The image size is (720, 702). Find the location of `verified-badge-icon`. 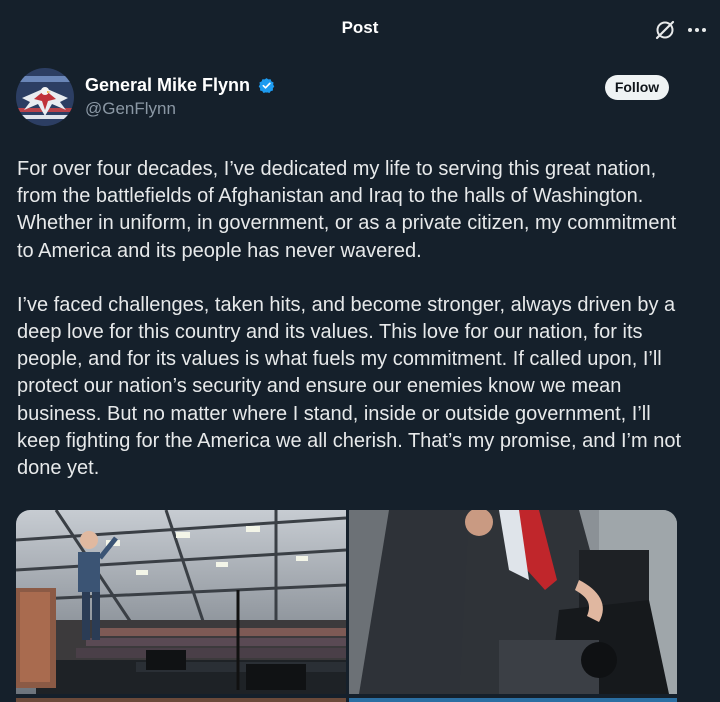

verified-badge-icon is located at coordinates (266, 85).